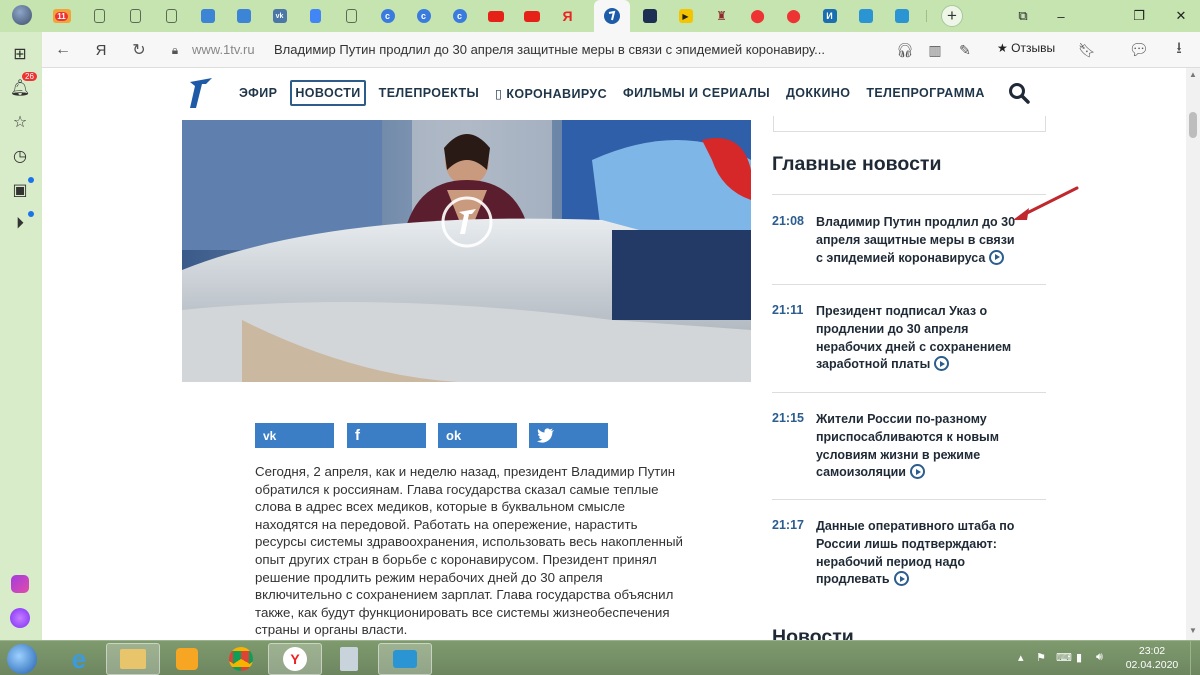 The width and height of the screenshot is (1200, 675). I want to click on taskbar-yandex-browser: Y, so click(295, 659).